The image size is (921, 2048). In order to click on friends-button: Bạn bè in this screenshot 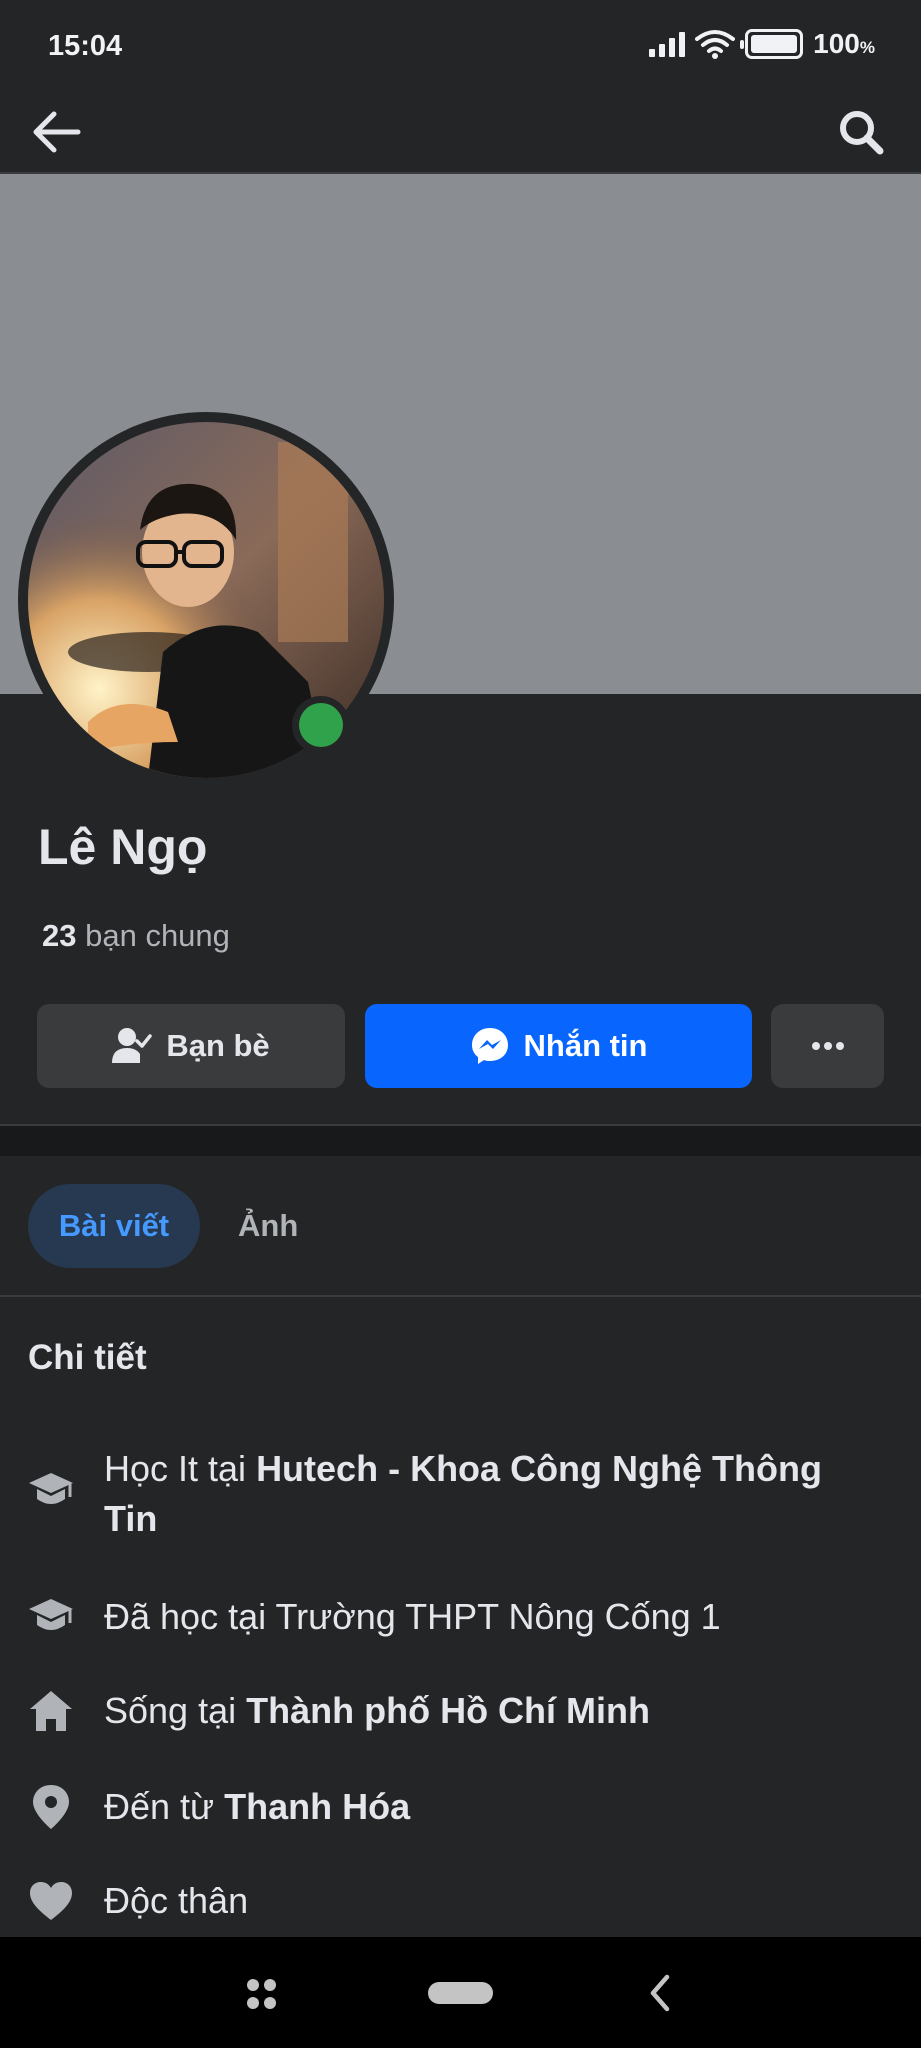, I will do `click(191, 1046)`.